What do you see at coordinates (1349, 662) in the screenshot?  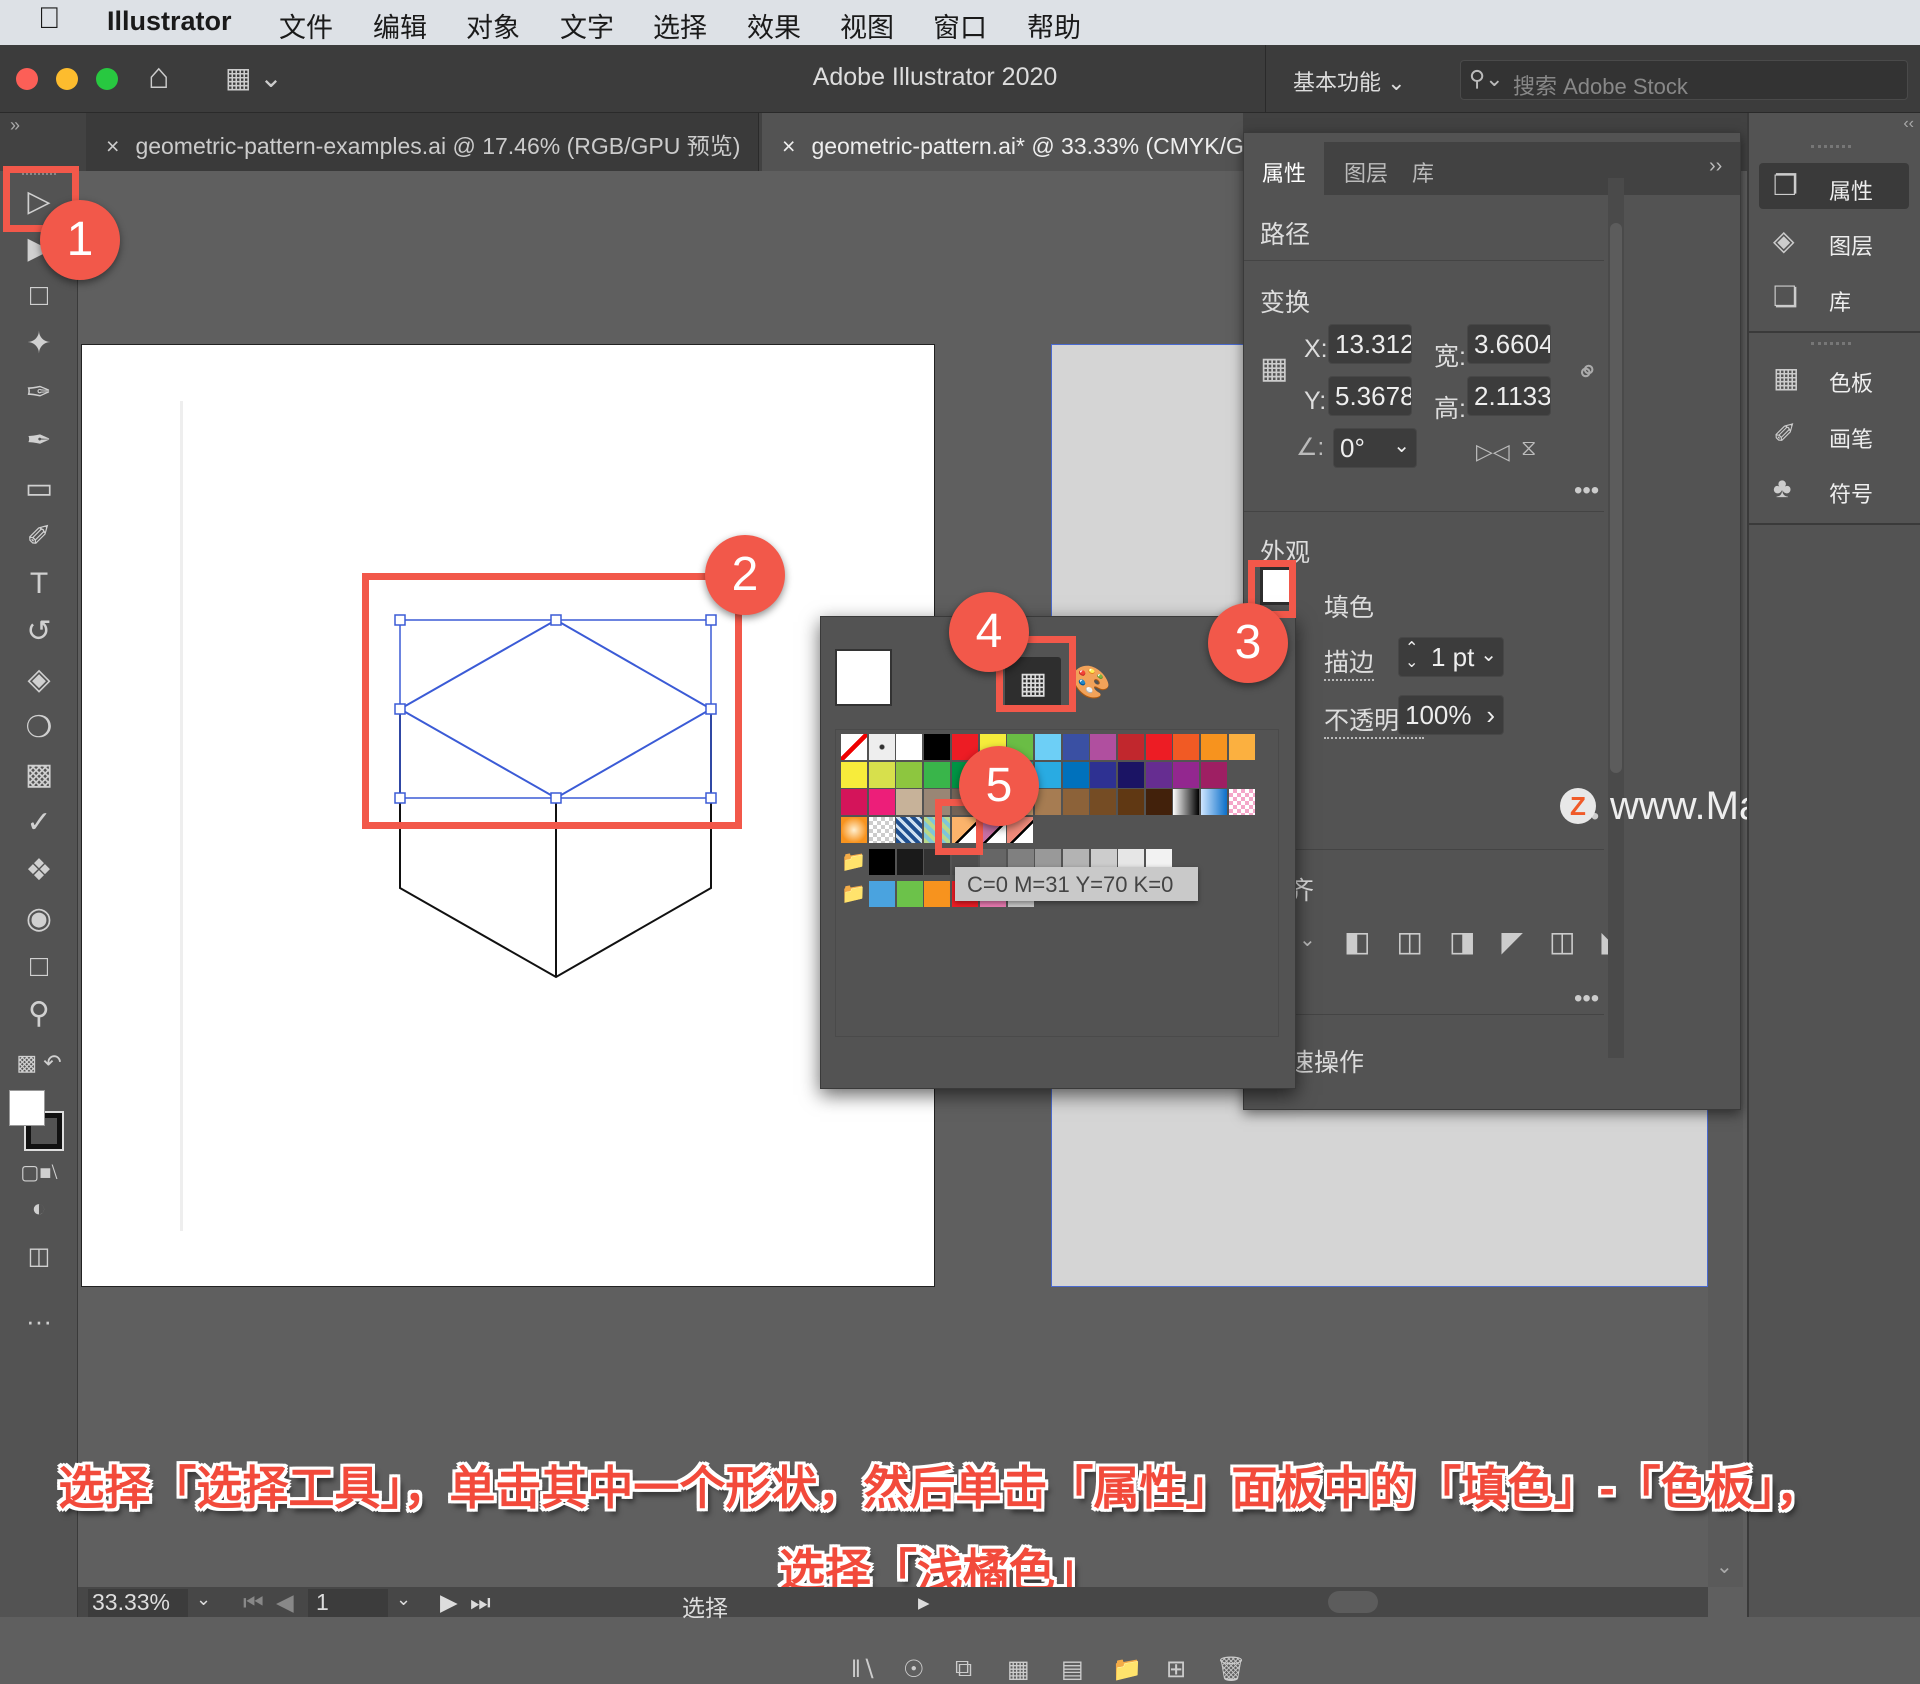 I see `stroke-label: 描边` at bounding box center [1349, 662].